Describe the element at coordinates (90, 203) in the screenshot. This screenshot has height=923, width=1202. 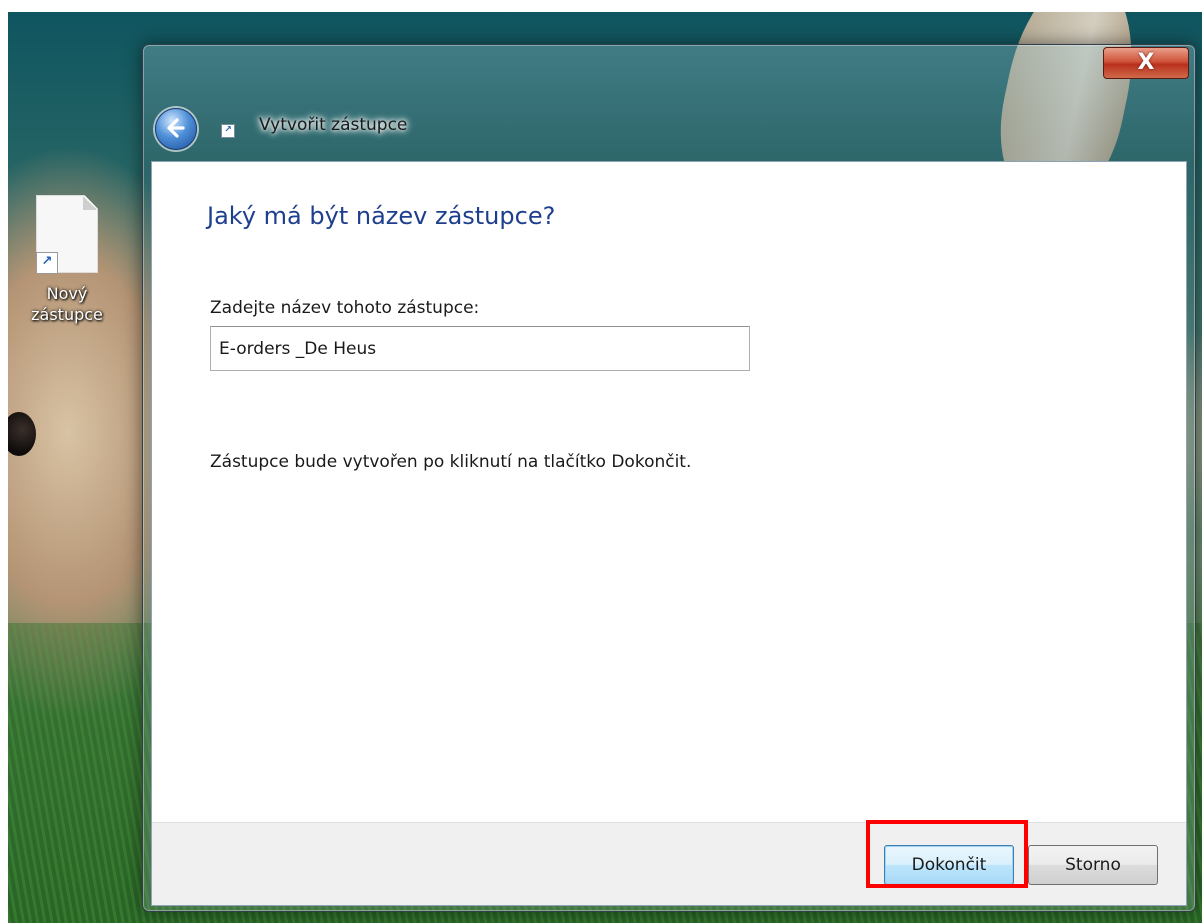
I see `file-fold-corner` at that location.